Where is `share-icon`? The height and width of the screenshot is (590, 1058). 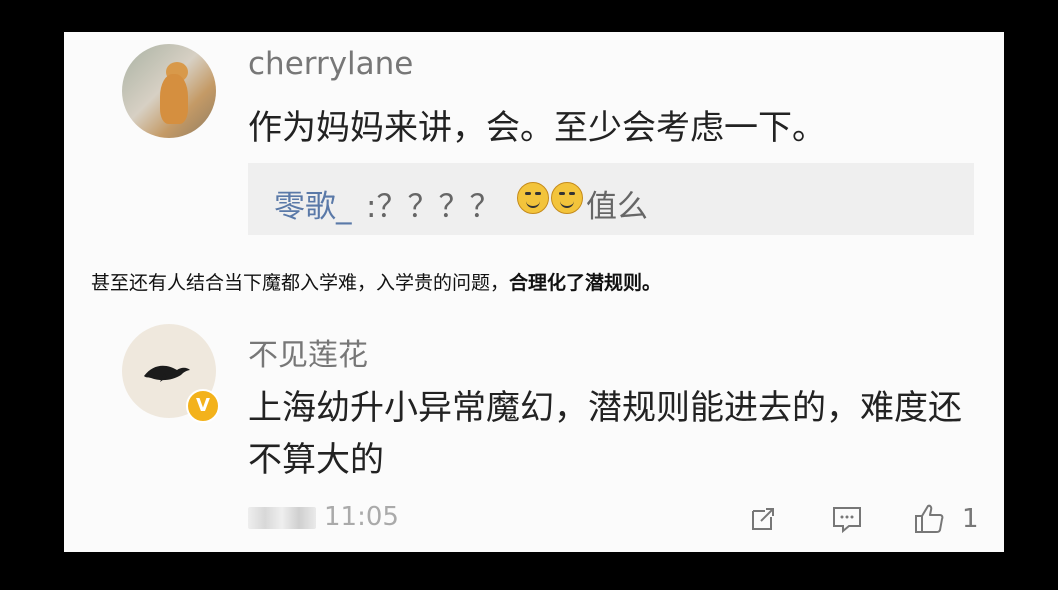
share-icon is located at coordinates (763, 519).